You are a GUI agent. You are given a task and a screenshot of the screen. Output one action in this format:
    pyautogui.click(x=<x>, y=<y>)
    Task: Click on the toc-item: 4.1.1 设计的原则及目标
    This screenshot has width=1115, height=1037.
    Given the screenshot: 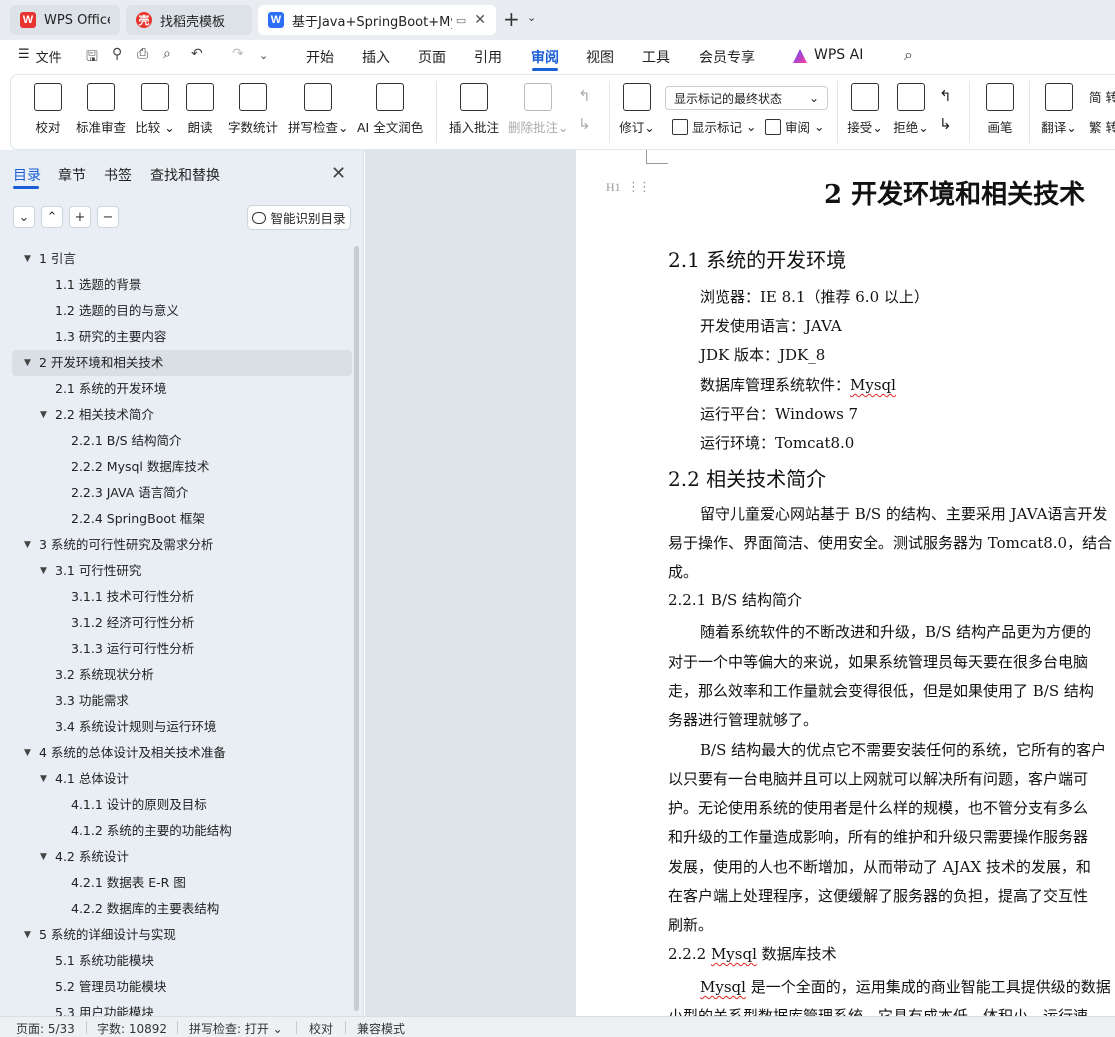 What is the action you would take?
    pyautogui.click(x=182, y=805)
    